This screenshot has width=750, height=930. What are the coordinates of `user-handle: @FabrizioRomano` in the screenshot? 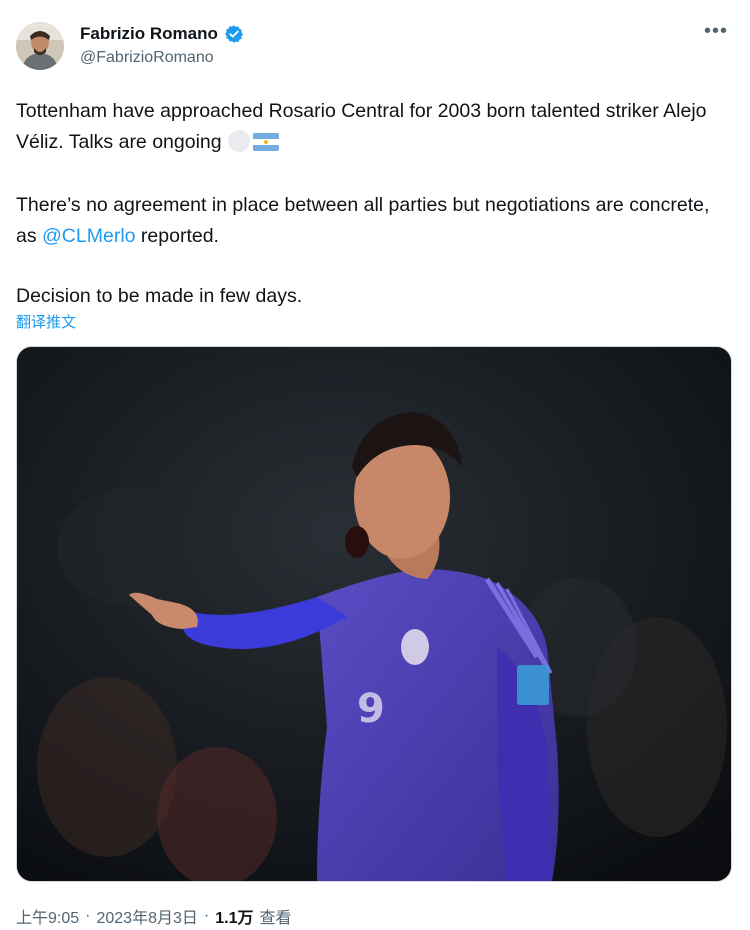 It's located at (147, 58).